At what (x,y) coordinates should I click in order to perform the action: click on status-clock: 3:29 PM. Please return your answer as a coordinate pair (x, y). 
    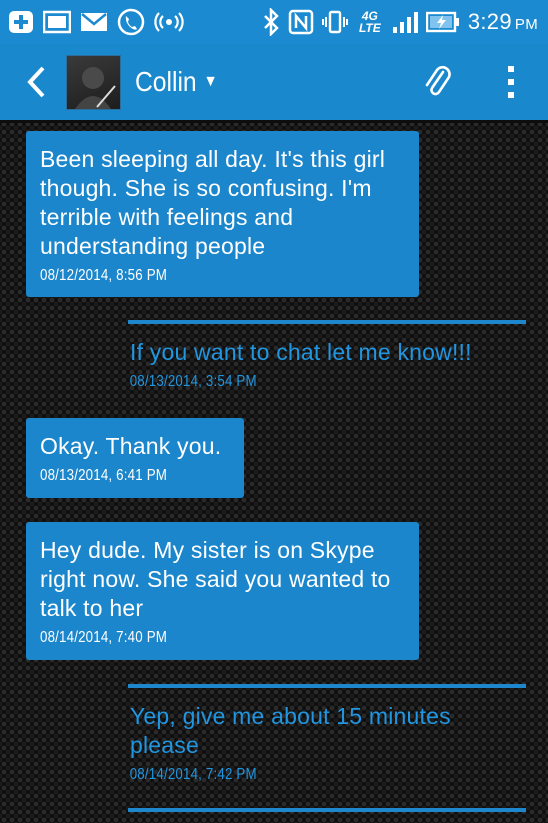
    Looking at the image, I should click on (502, 21).